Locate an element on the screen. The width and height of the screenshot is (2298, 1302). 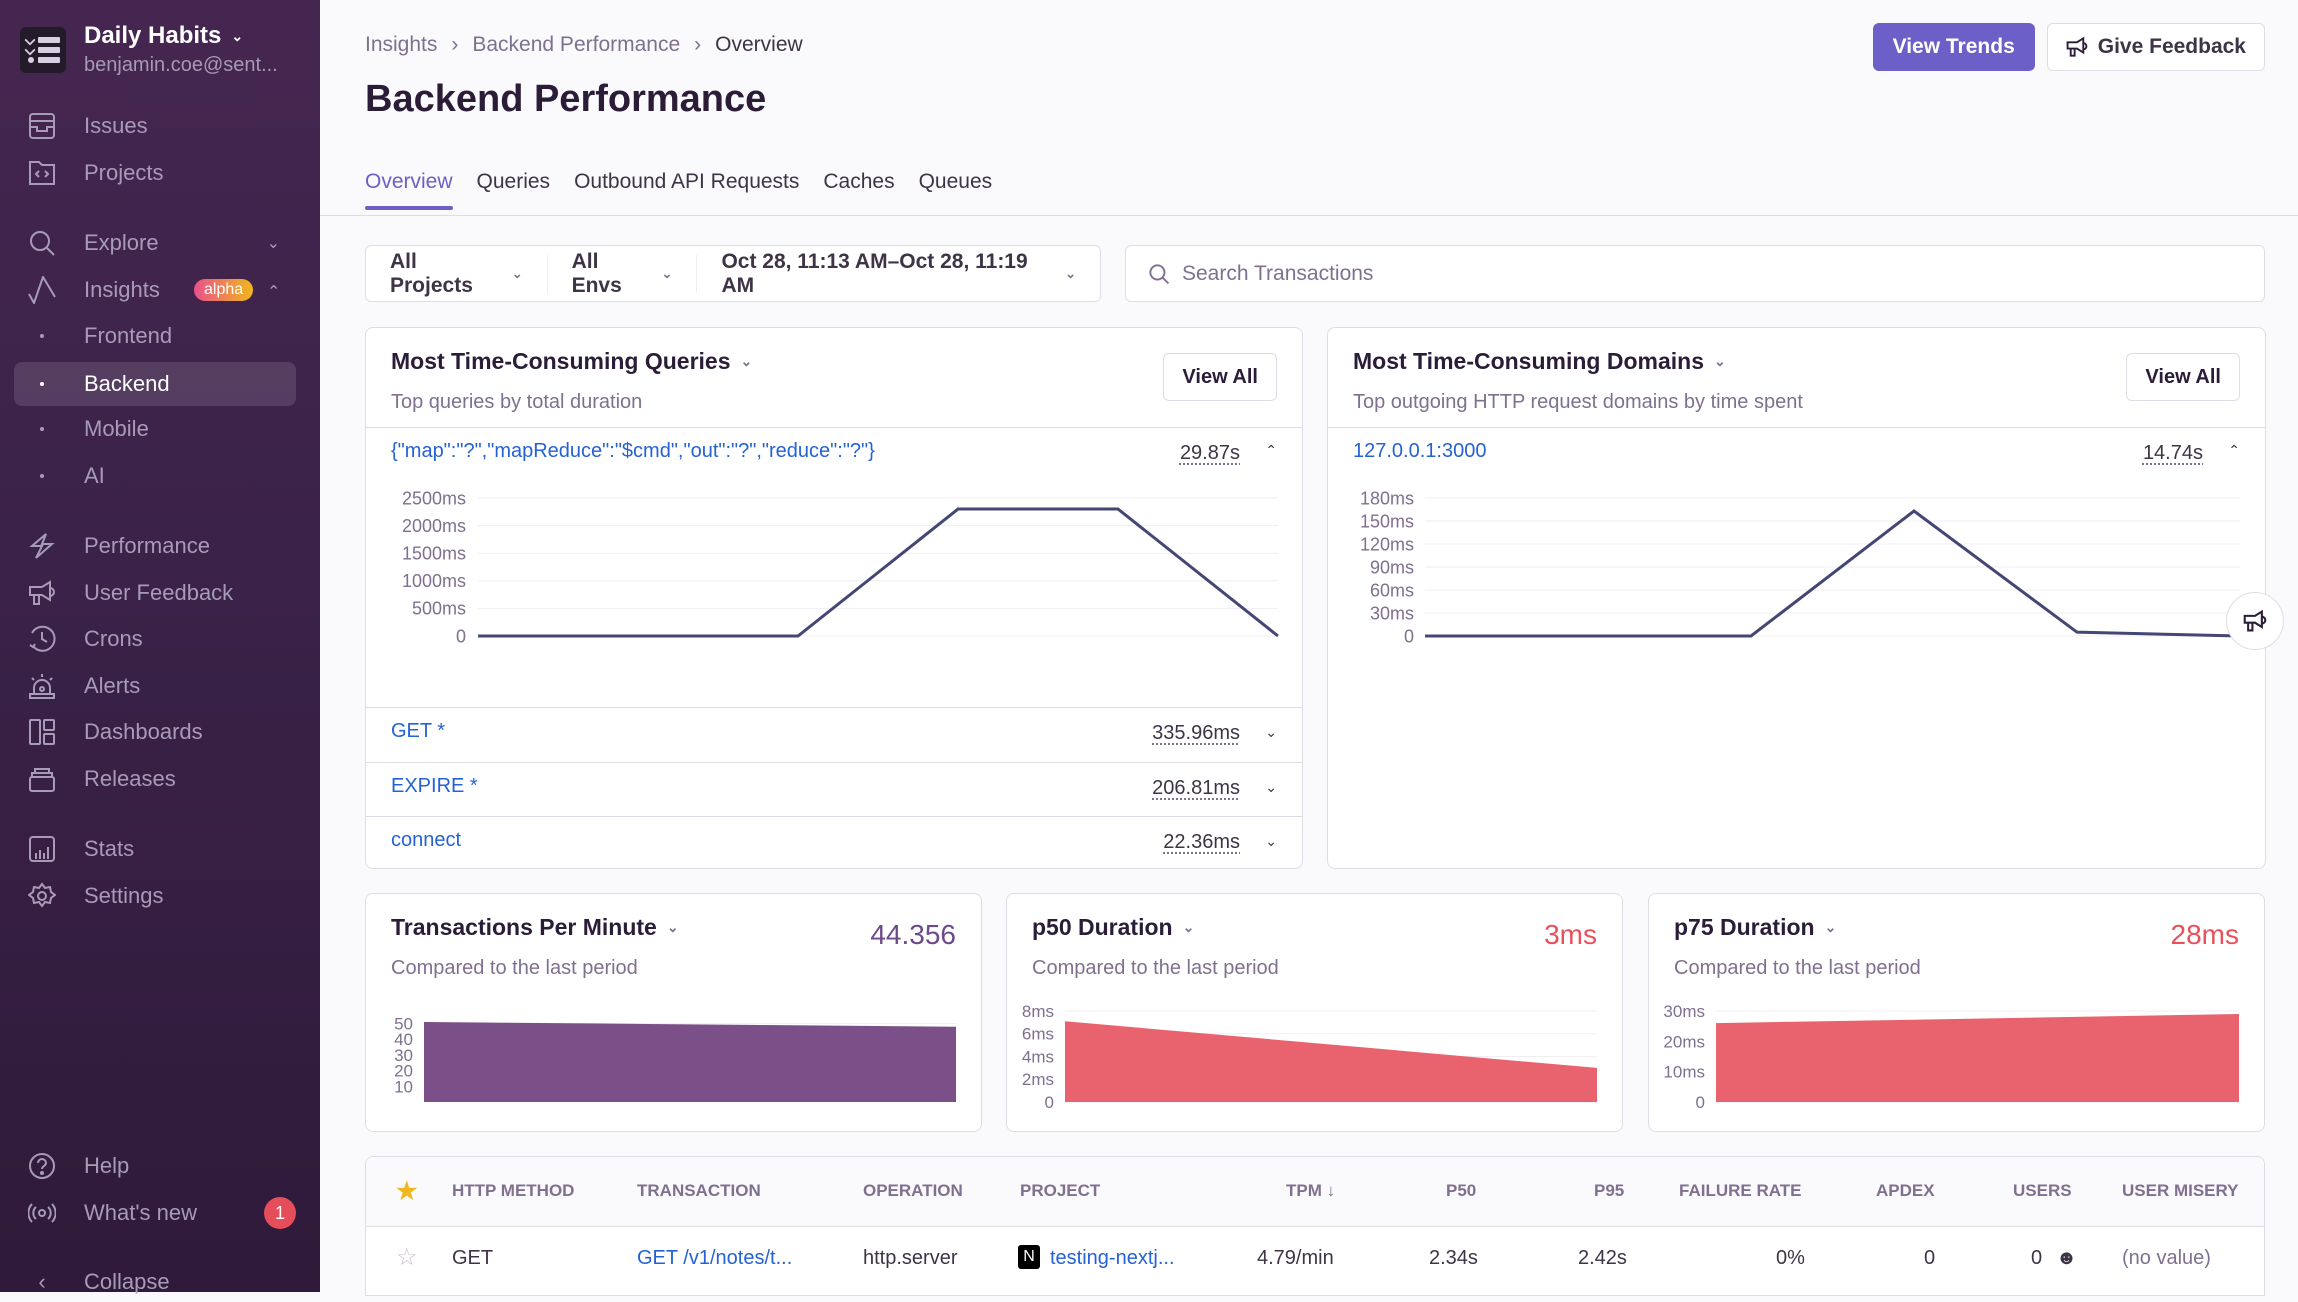
view-trends-button: View Trends is located at coordinates (1953, 47).